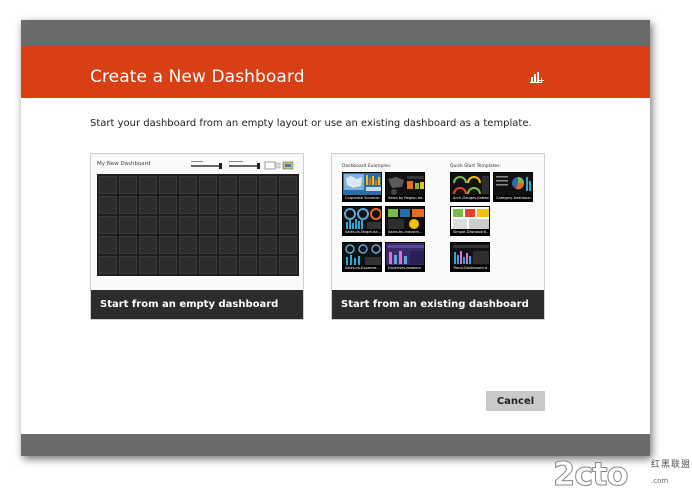 Image resolution: width=692 pixels, height=499 pixels. What do you see at coordinates (335, 445) in the screenshot?
I see `bottom-bar` at bounding box center [335, 445].